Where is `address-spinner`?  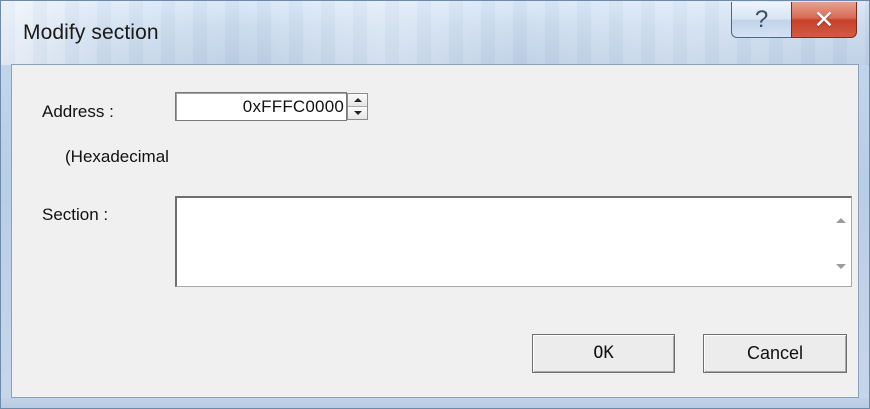
address-spinner is located at coordinates (357, 106).